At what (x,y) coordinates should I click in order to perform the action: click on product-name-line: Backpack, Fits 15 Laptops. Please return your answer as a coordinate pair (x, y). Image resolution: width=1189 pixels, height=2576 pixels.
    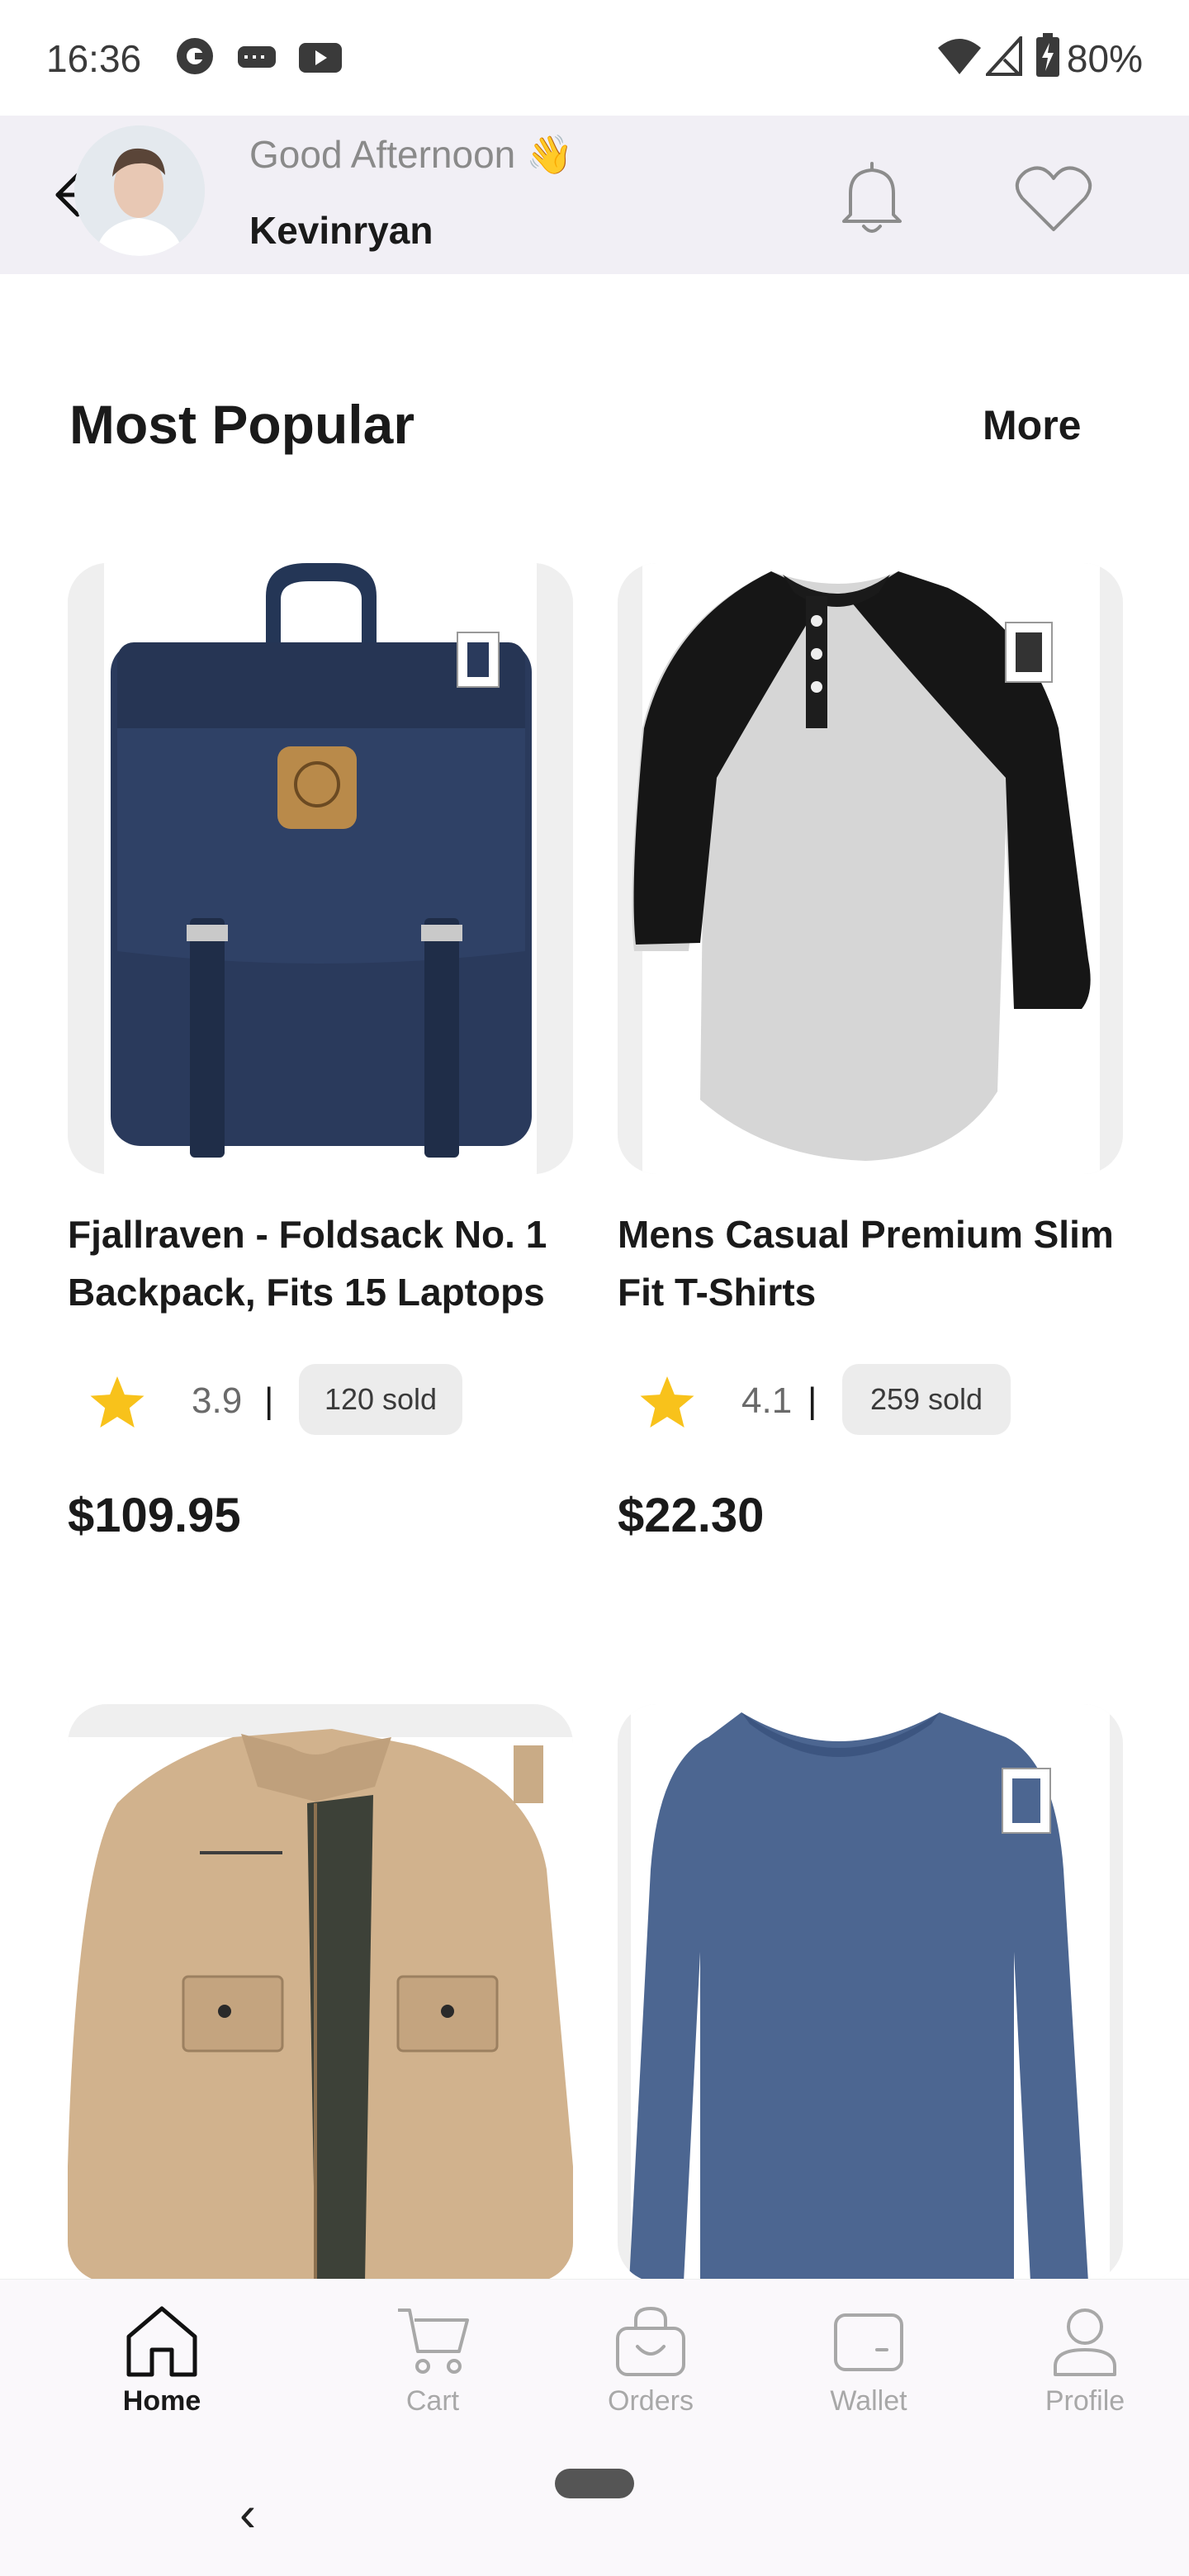
    Looking at the image, I should click on (306, 1292).